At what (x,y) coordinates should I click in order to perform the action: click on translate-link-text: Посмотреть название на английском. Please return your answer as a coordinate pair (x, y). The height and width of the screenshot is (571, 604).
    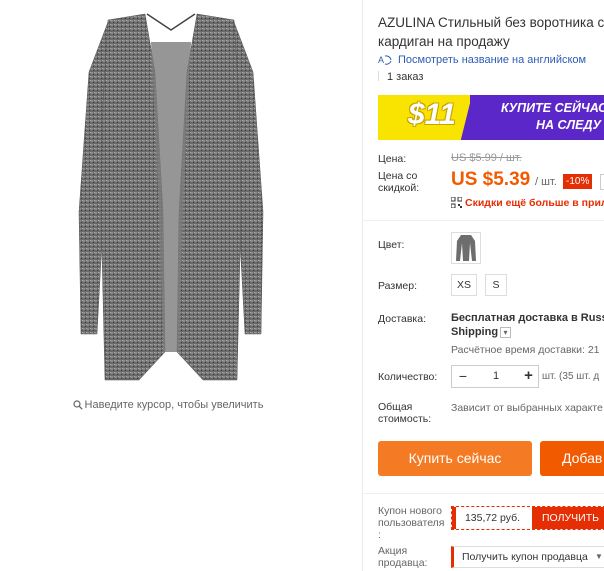
    Looking at the image, I should click on (492, 60).